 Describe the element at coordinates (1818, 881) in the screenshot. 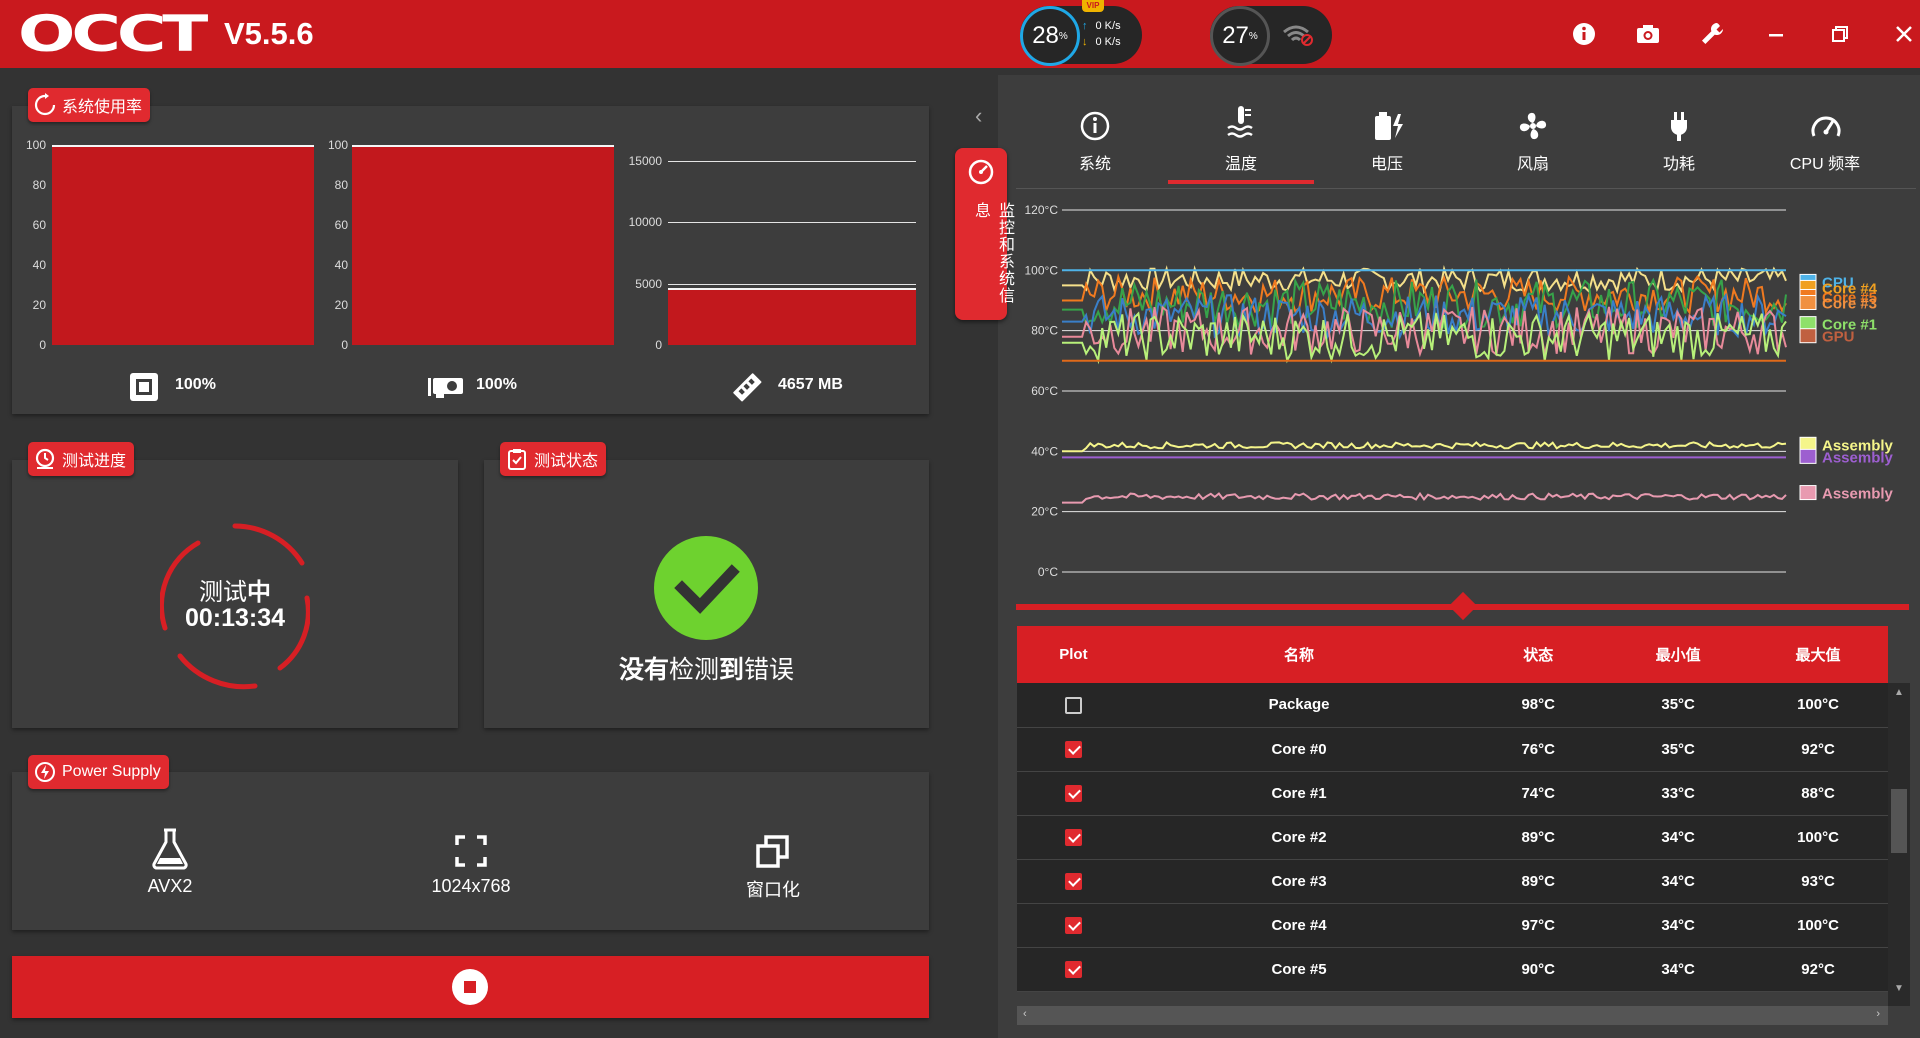

I see `sensor-max: 93°C` at that location.